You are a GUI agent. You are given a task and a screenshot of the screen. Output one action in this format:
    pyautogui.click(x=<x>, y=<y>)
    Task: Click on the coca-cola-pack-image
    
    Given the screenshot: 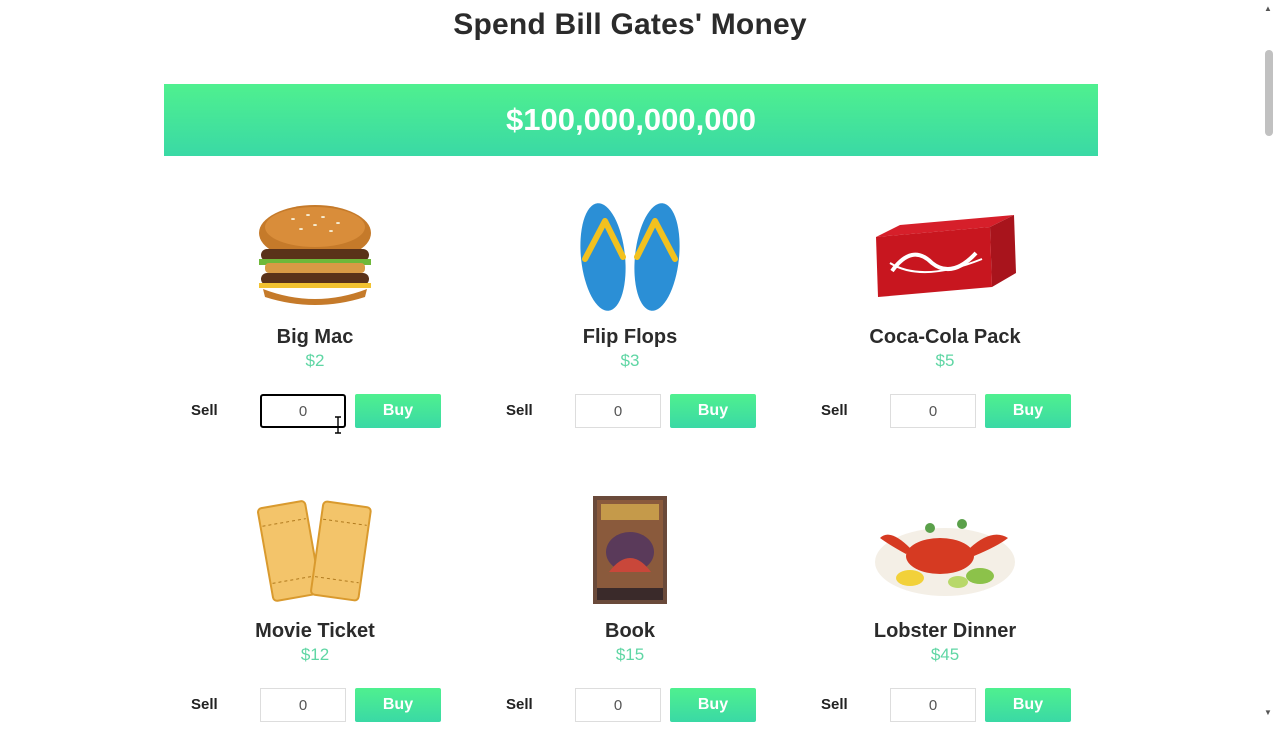 What is the action you would take?
    pyautogui.click(x=945, y=256)
    